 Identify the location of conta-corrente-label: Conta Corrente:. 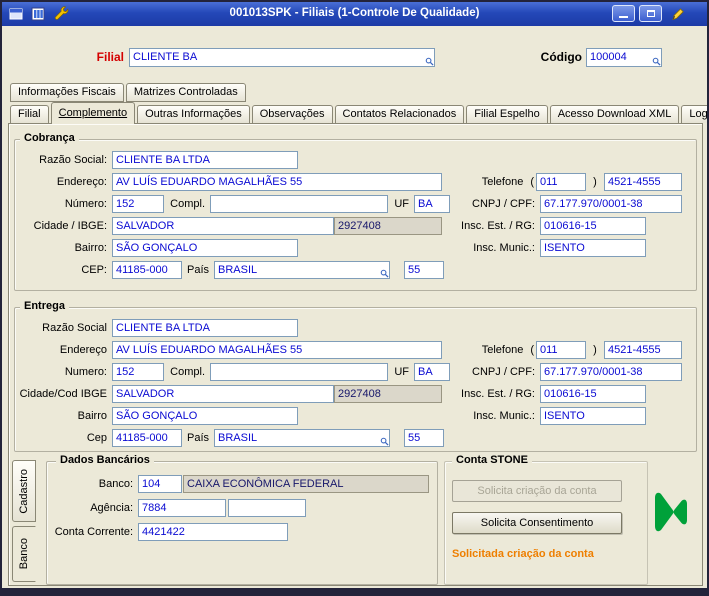
(93, 532).